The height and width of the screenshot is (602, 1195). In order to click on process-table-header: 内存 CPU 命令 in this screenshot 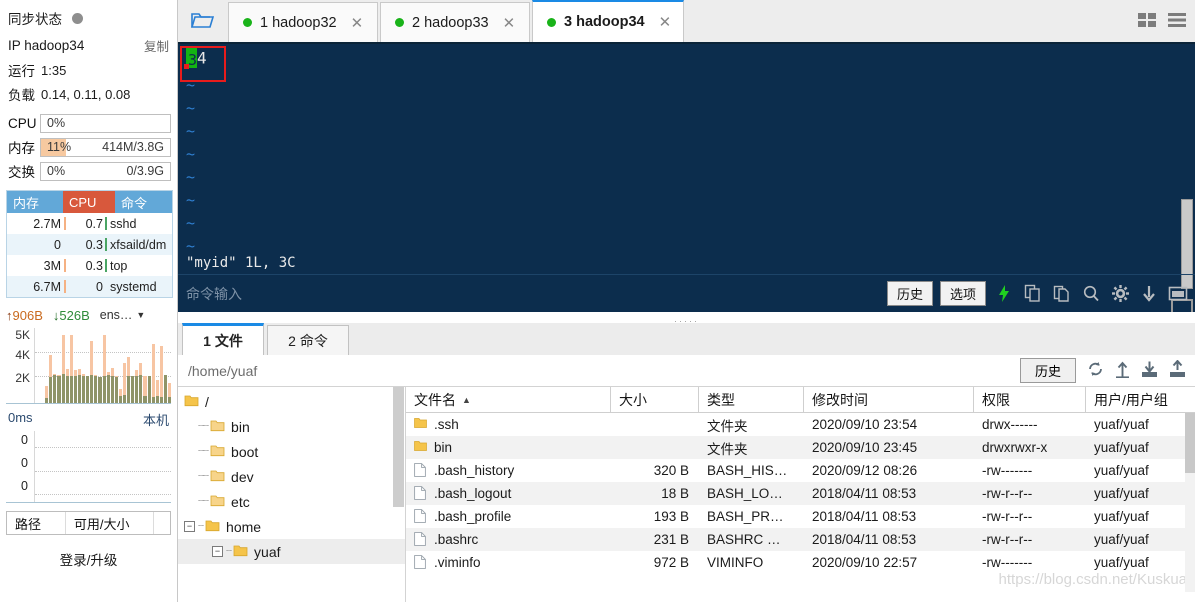, I will do `click(89, 202)`.